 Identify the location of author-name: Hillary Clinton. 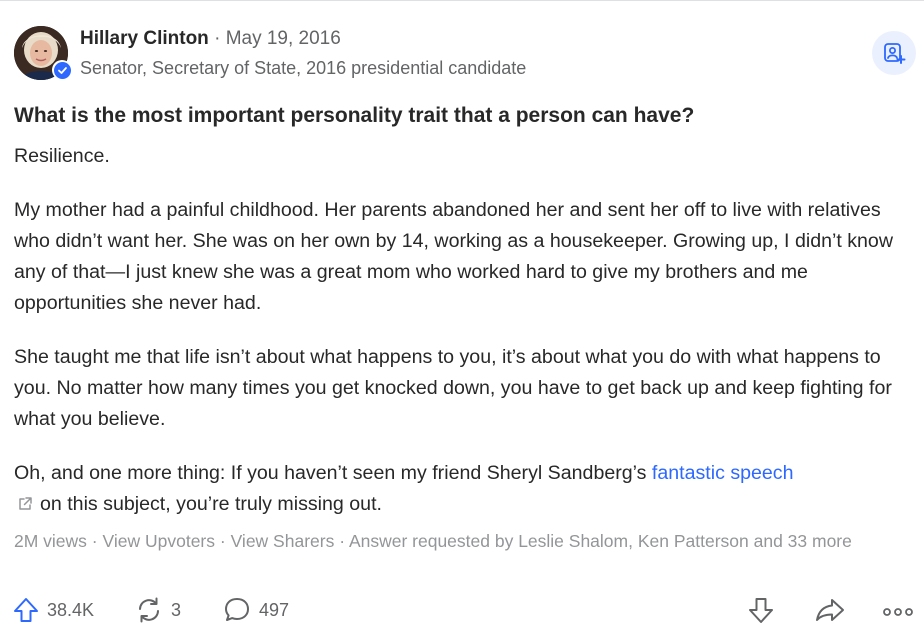
(144, 38).